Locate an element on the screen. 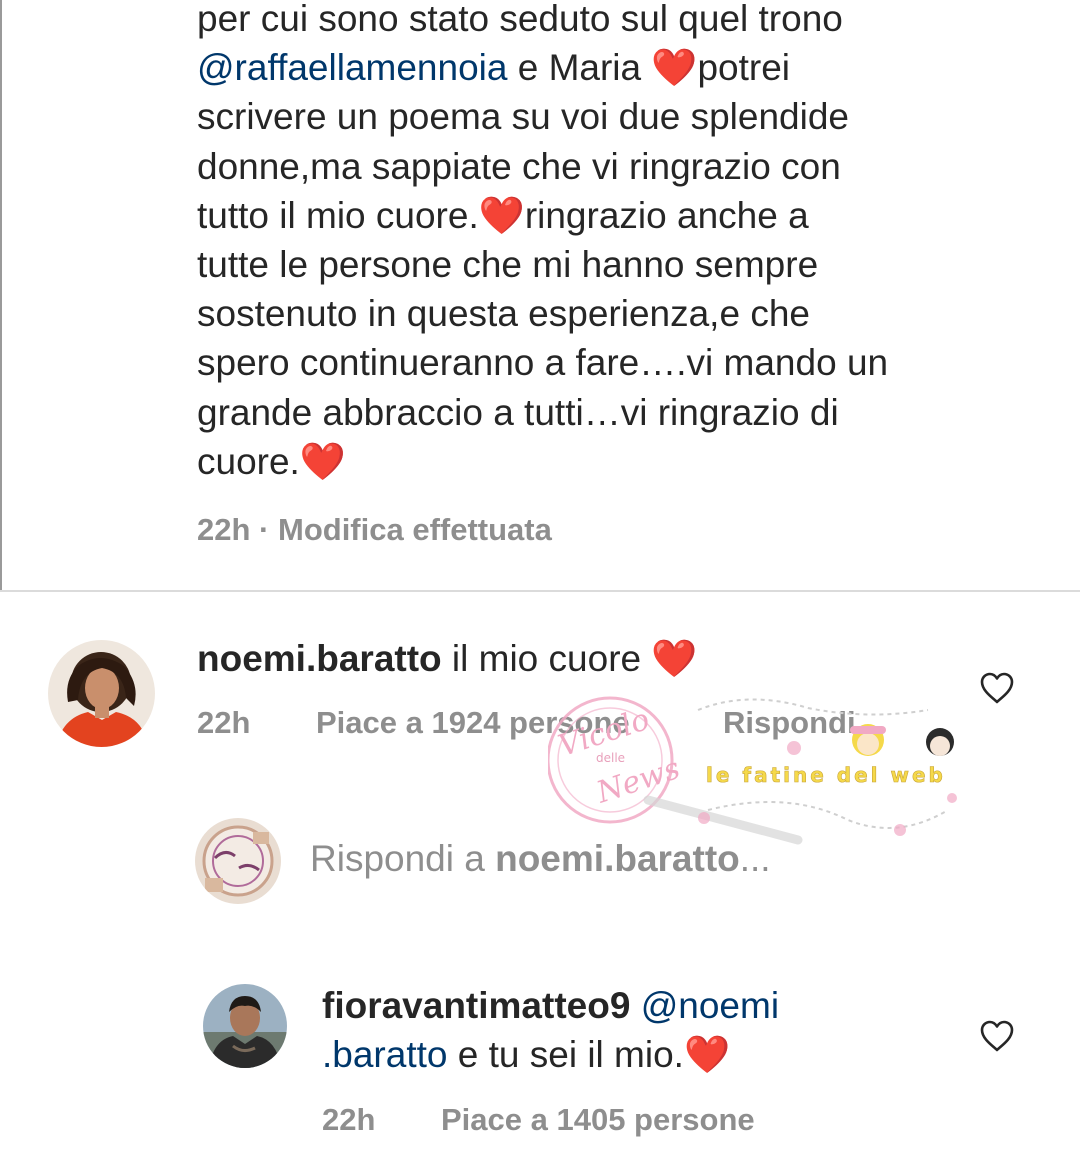 Image resolution: width=1080 pixels, height=1171 pixels. avatar-image is located at coordinates (101, 693).